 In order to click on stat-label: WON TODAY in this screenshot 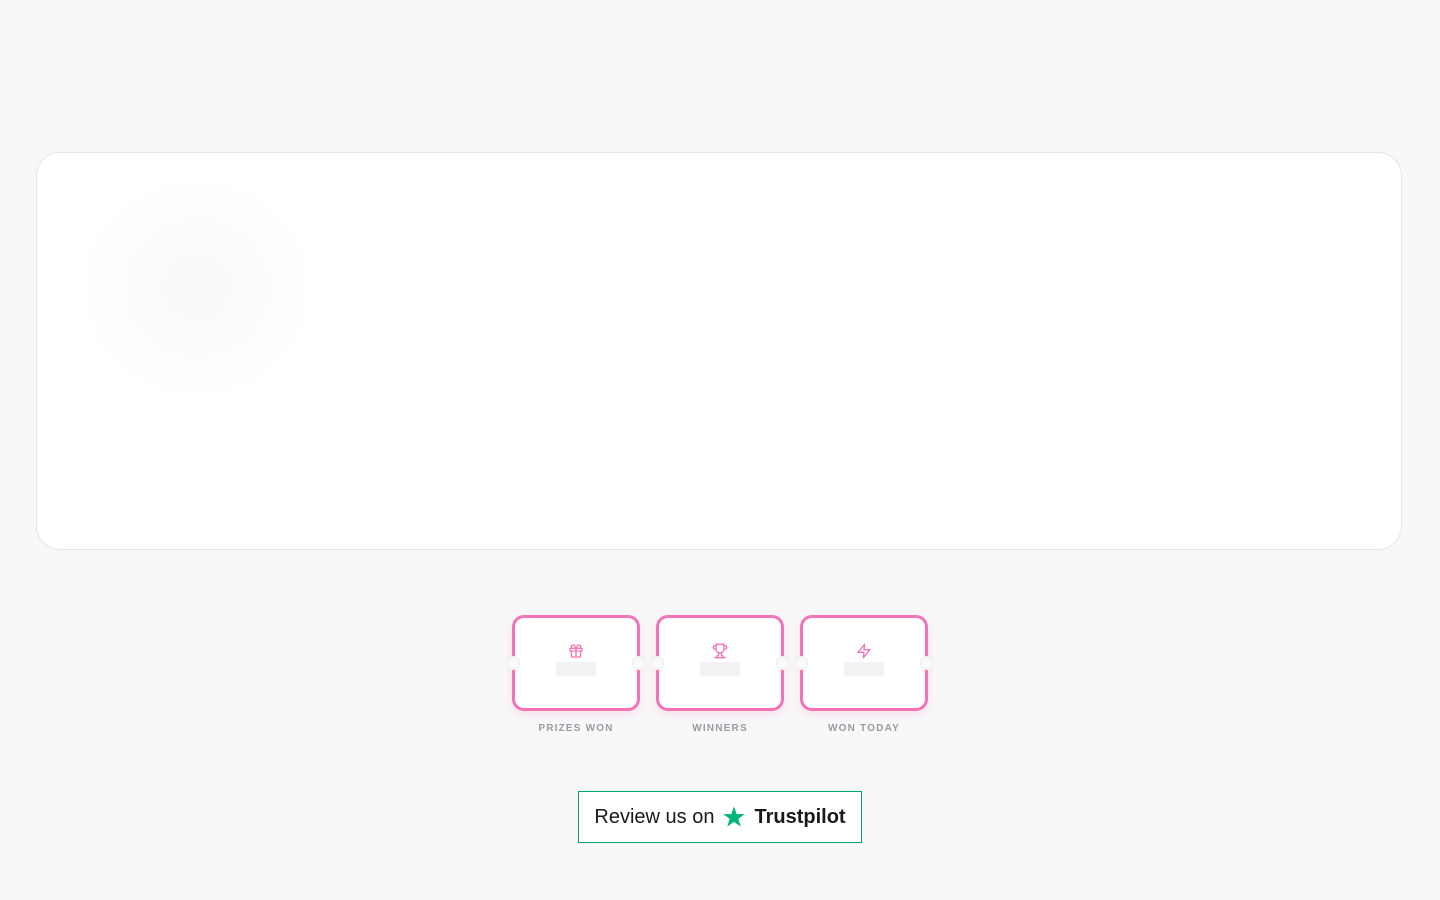, I will do `click(864, 728)`.